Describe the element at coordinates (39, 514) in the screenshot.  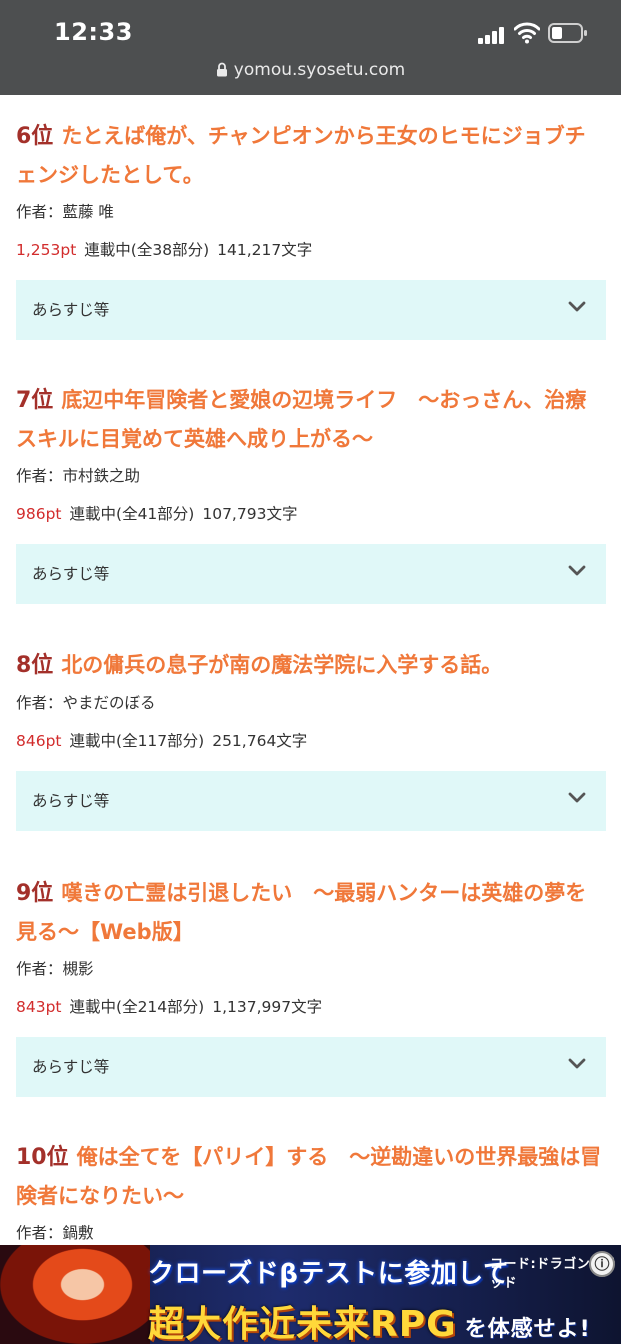
I see `points: 986pt` at that location.